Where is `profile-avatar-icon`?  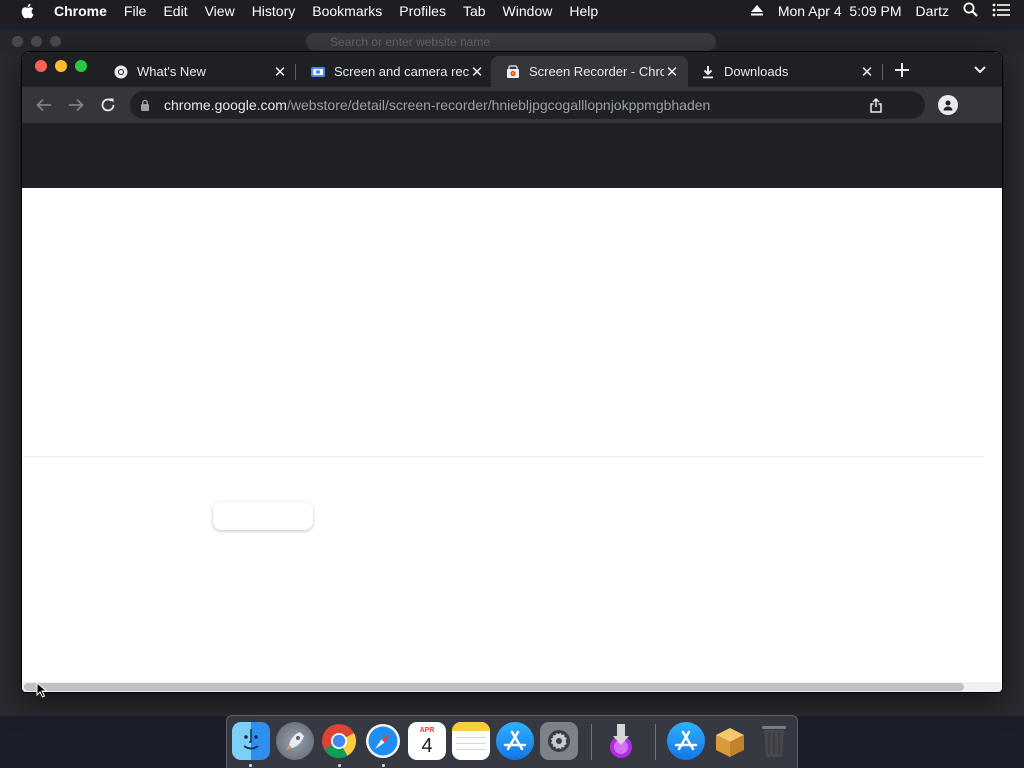 profile-avatar-icon is located at coordinates (948, 105).